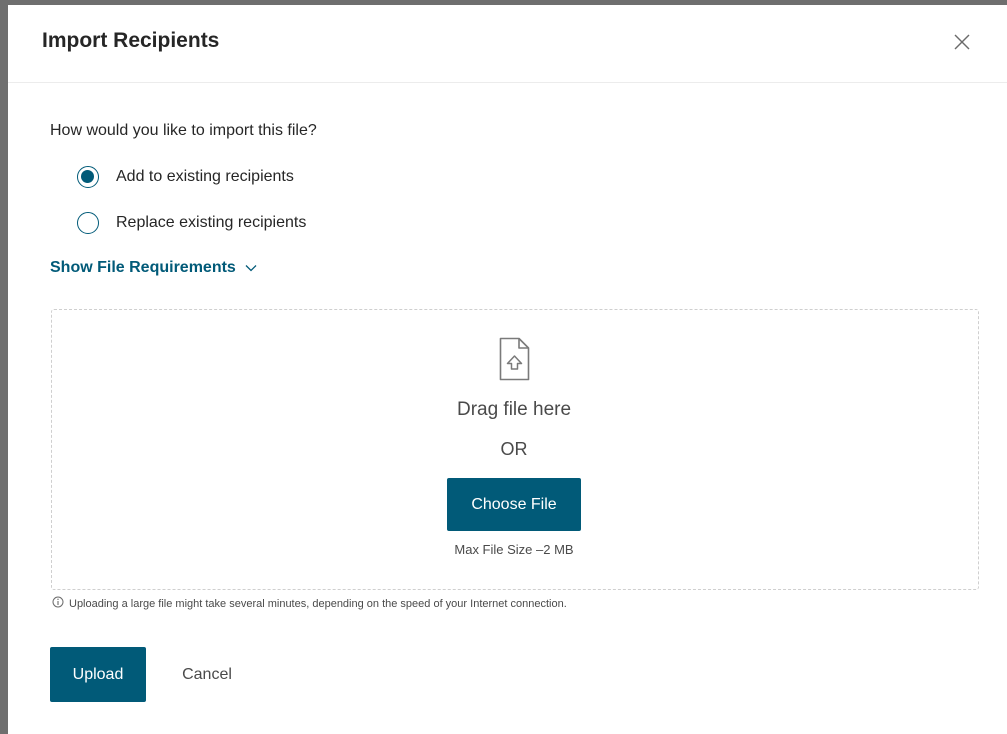 The width and height of the screenshot is (1007, 734). What do you see at coordinates (205, 176) in the screenshot?
I see `radio-label: Add to existing recipients` at bounding box center [205, 176].